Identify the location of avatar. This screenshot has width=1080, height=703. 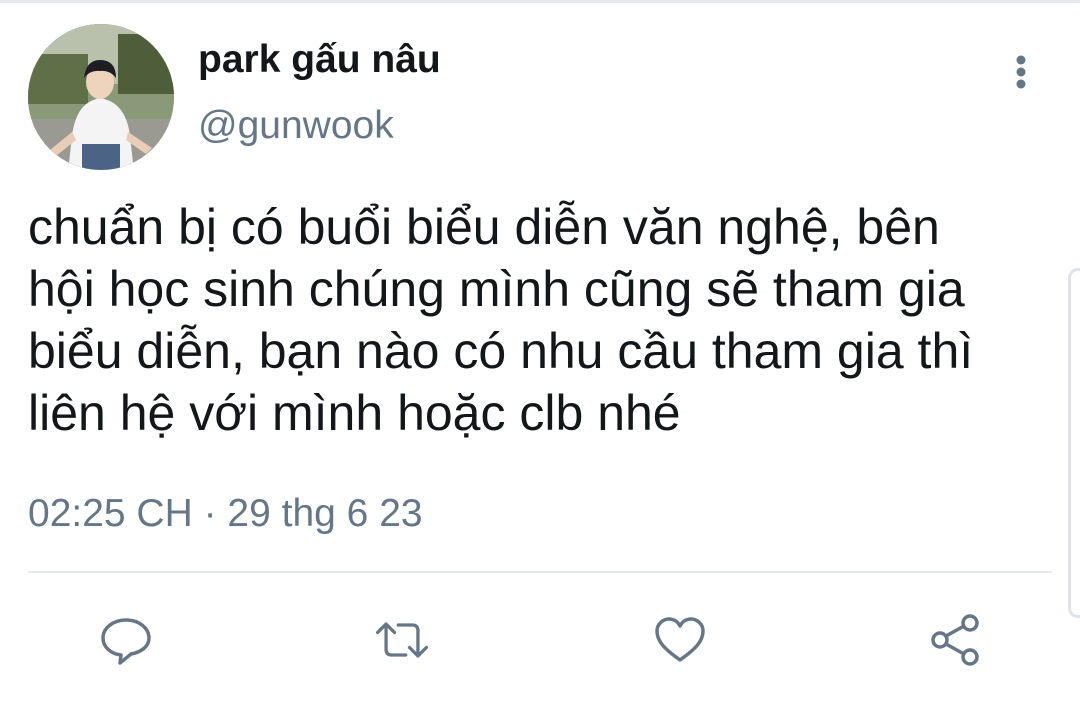
(101, 97).